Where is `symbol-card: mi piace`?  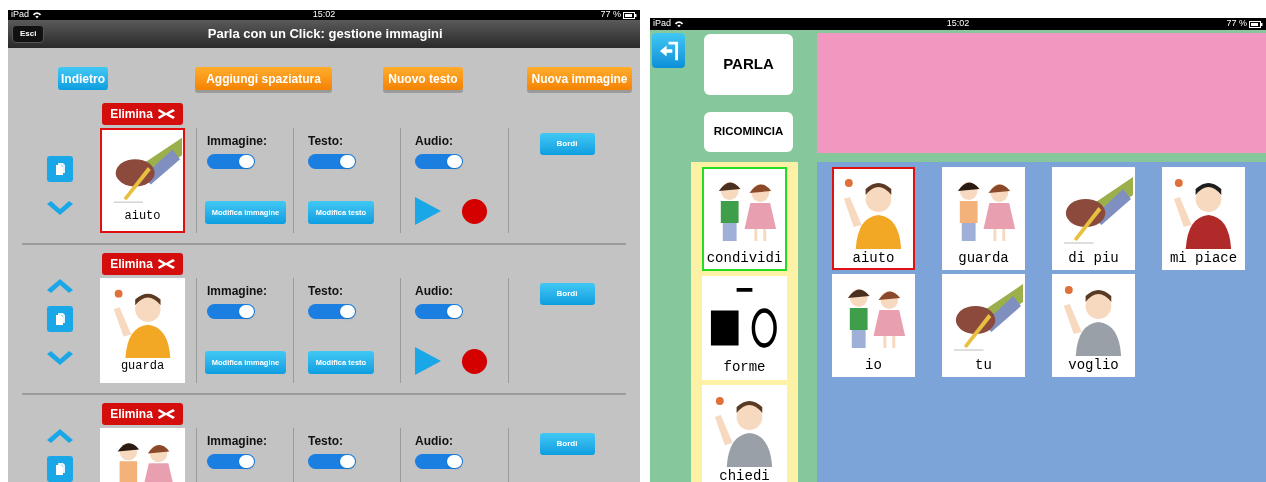 symbol-card: mi piace is located at coordinates (1203, 218).